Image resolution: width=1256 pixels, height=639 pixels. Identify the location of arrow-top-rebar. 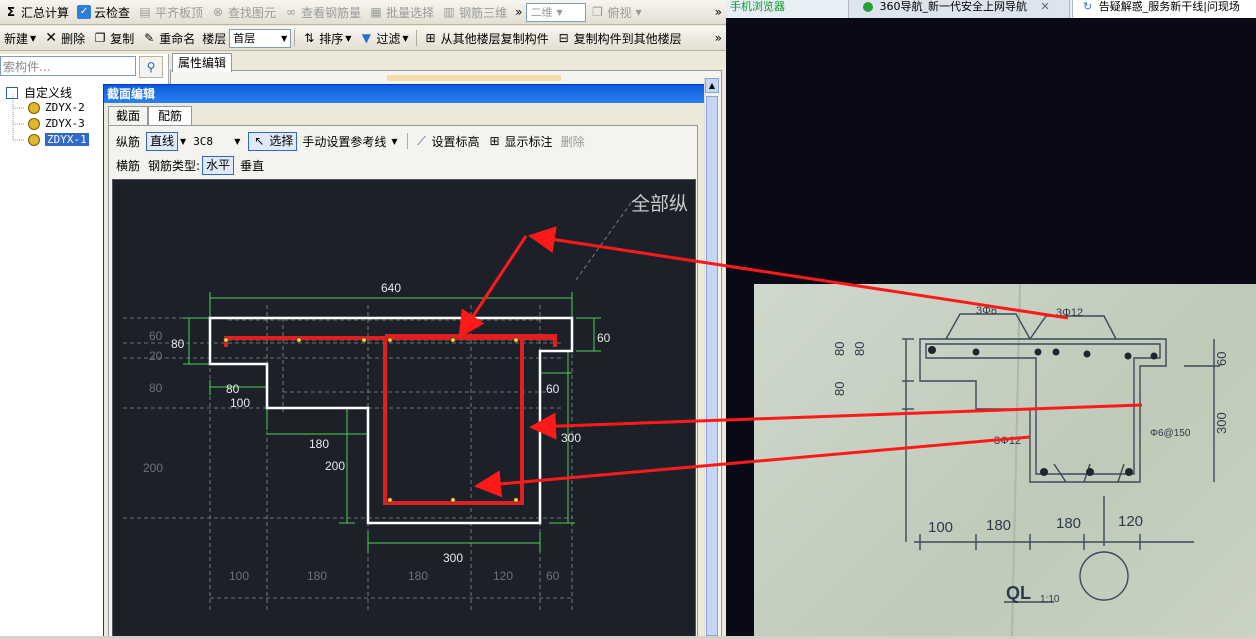
(798, 273).